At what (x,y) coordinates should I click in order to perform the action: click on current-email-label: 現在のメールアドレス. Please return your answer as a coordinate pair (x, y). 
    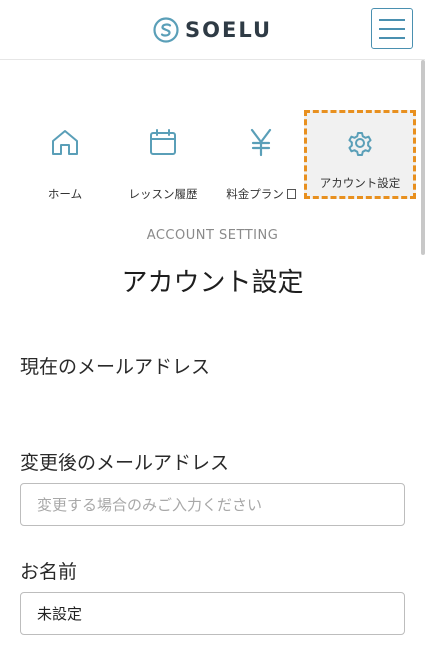
    Looking at the image, I should click on (115, 367).